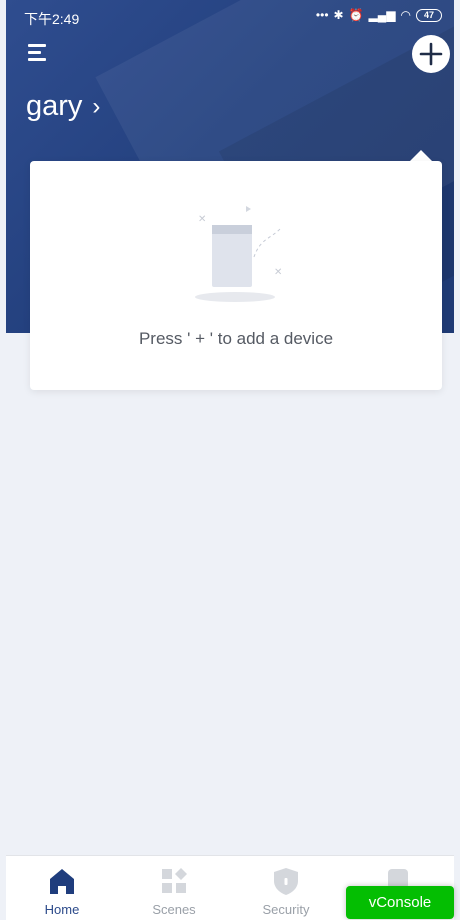 The height and width of the screenshot is (920, 460). Describe the element at coordinates (62, 909) in the screenshot. I see `tab-label: Home` at that location.